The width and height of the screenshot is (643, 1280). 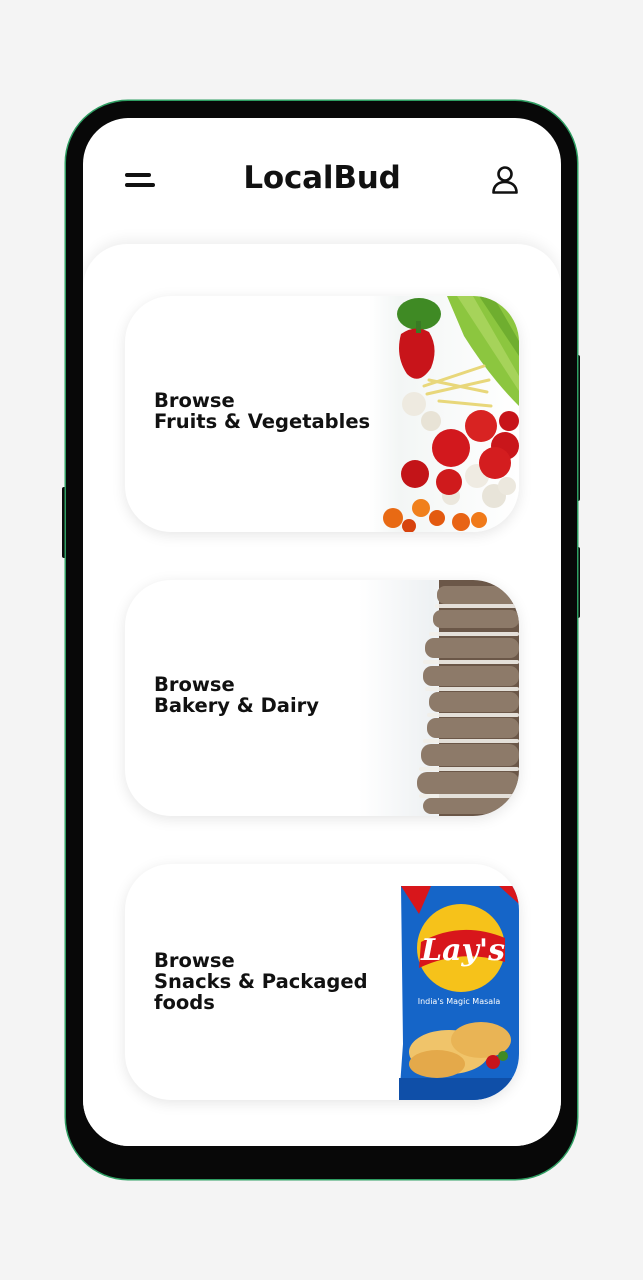 I want to click on app-title: LocalBud, so click(x=322, y=178).